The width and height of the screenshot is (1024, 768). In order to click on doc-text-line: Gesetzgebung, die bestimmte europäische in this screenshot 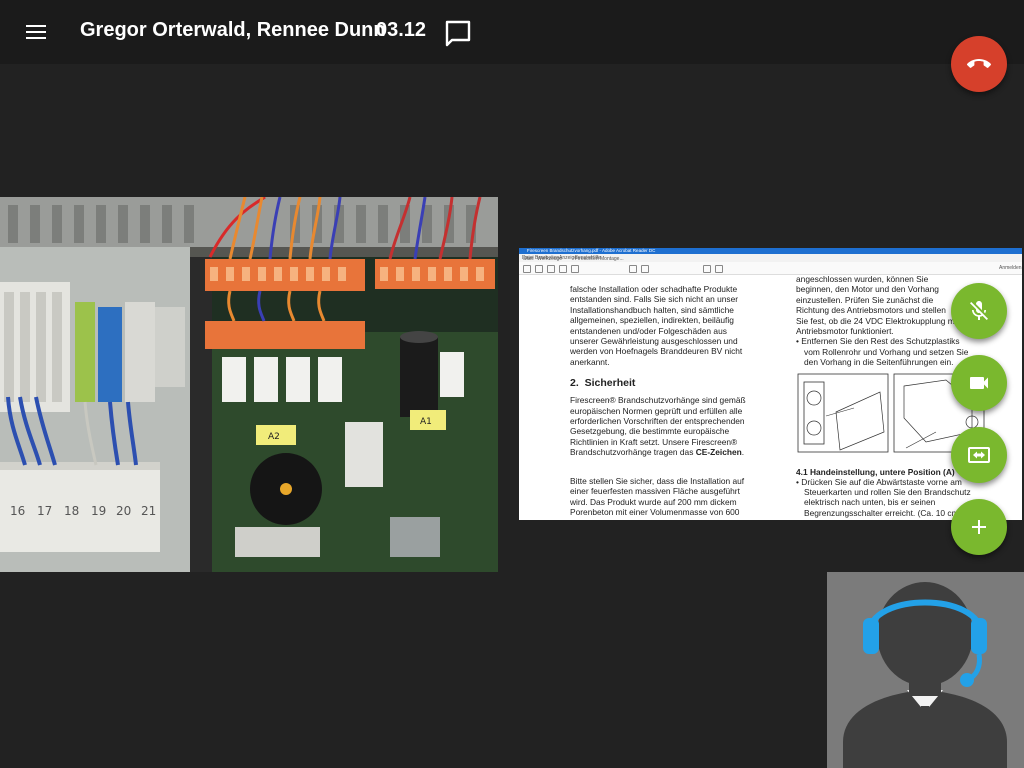, I will do `click(650, 431)`.